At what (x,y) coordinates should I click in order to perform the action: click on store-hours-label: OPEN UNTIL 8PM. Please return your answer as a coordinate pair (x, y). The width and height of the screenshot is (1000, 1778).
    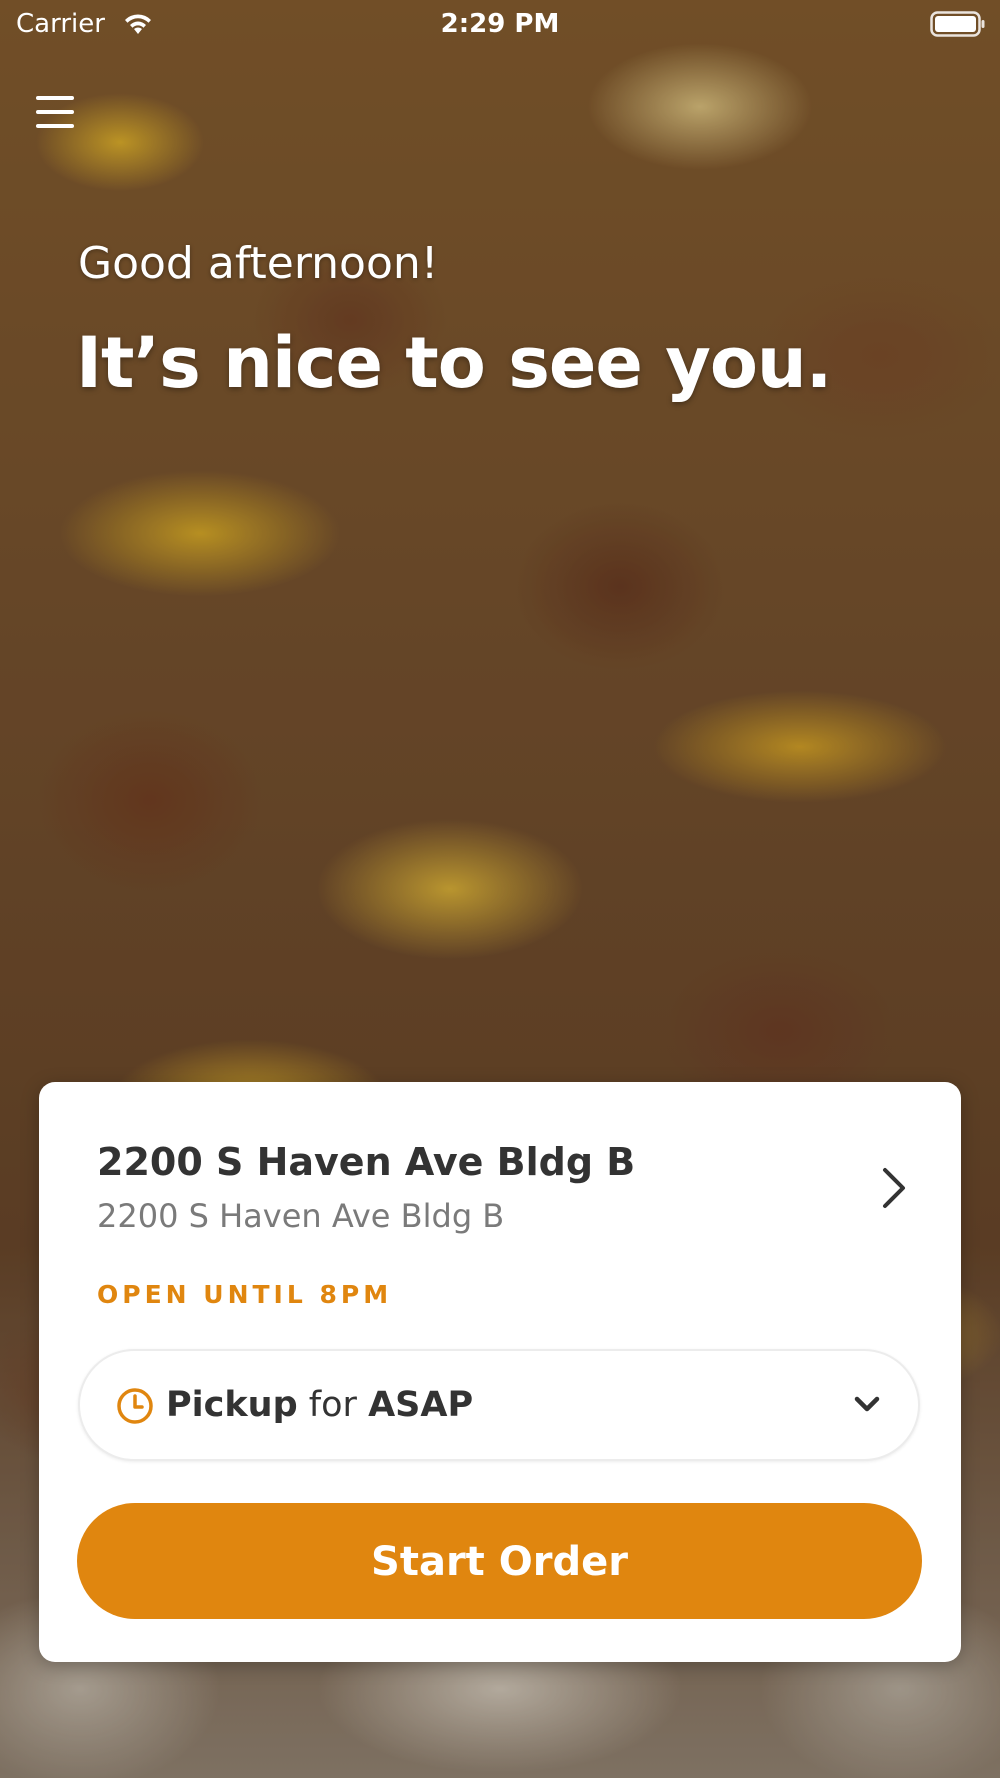
    Looking at the image, I should click on (245, 1294).